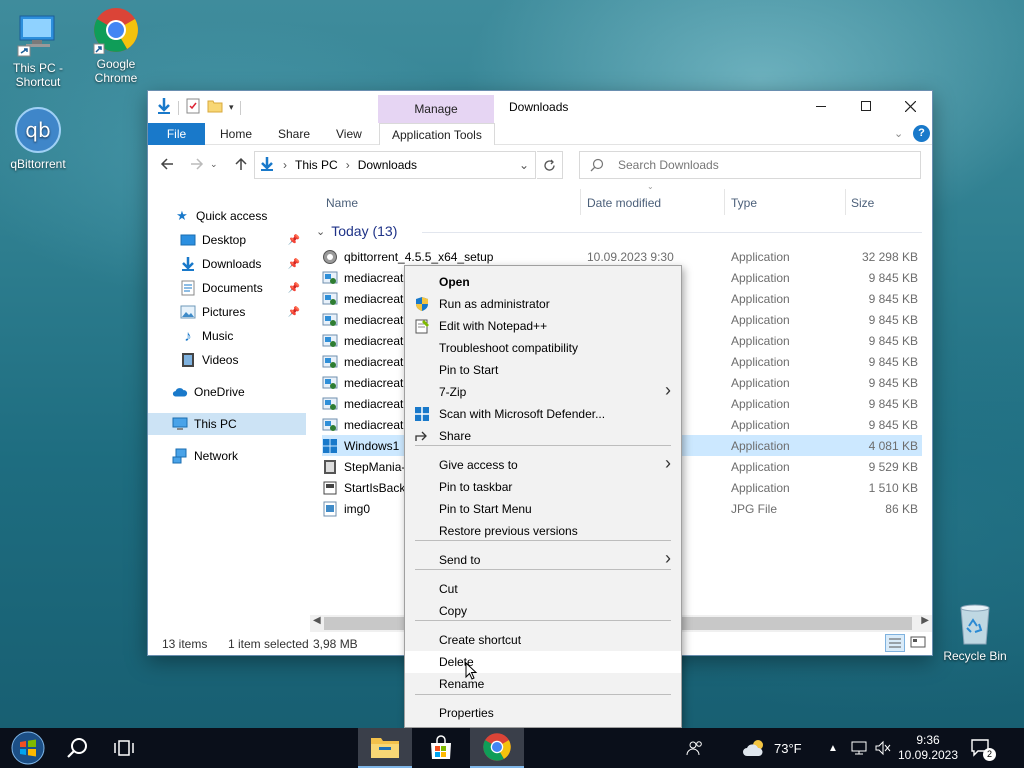  What do you see at coordinates (543, 282) in the screenshot?
I see `menu-item-open: Open` at bounding box center [543, 282].